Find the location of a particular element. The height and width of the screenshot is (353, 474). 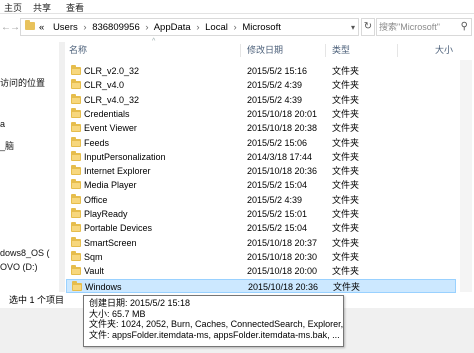

file-row: Sqm 2015/10/18 20:30 文件夹 is located at coordinates (261, 257).